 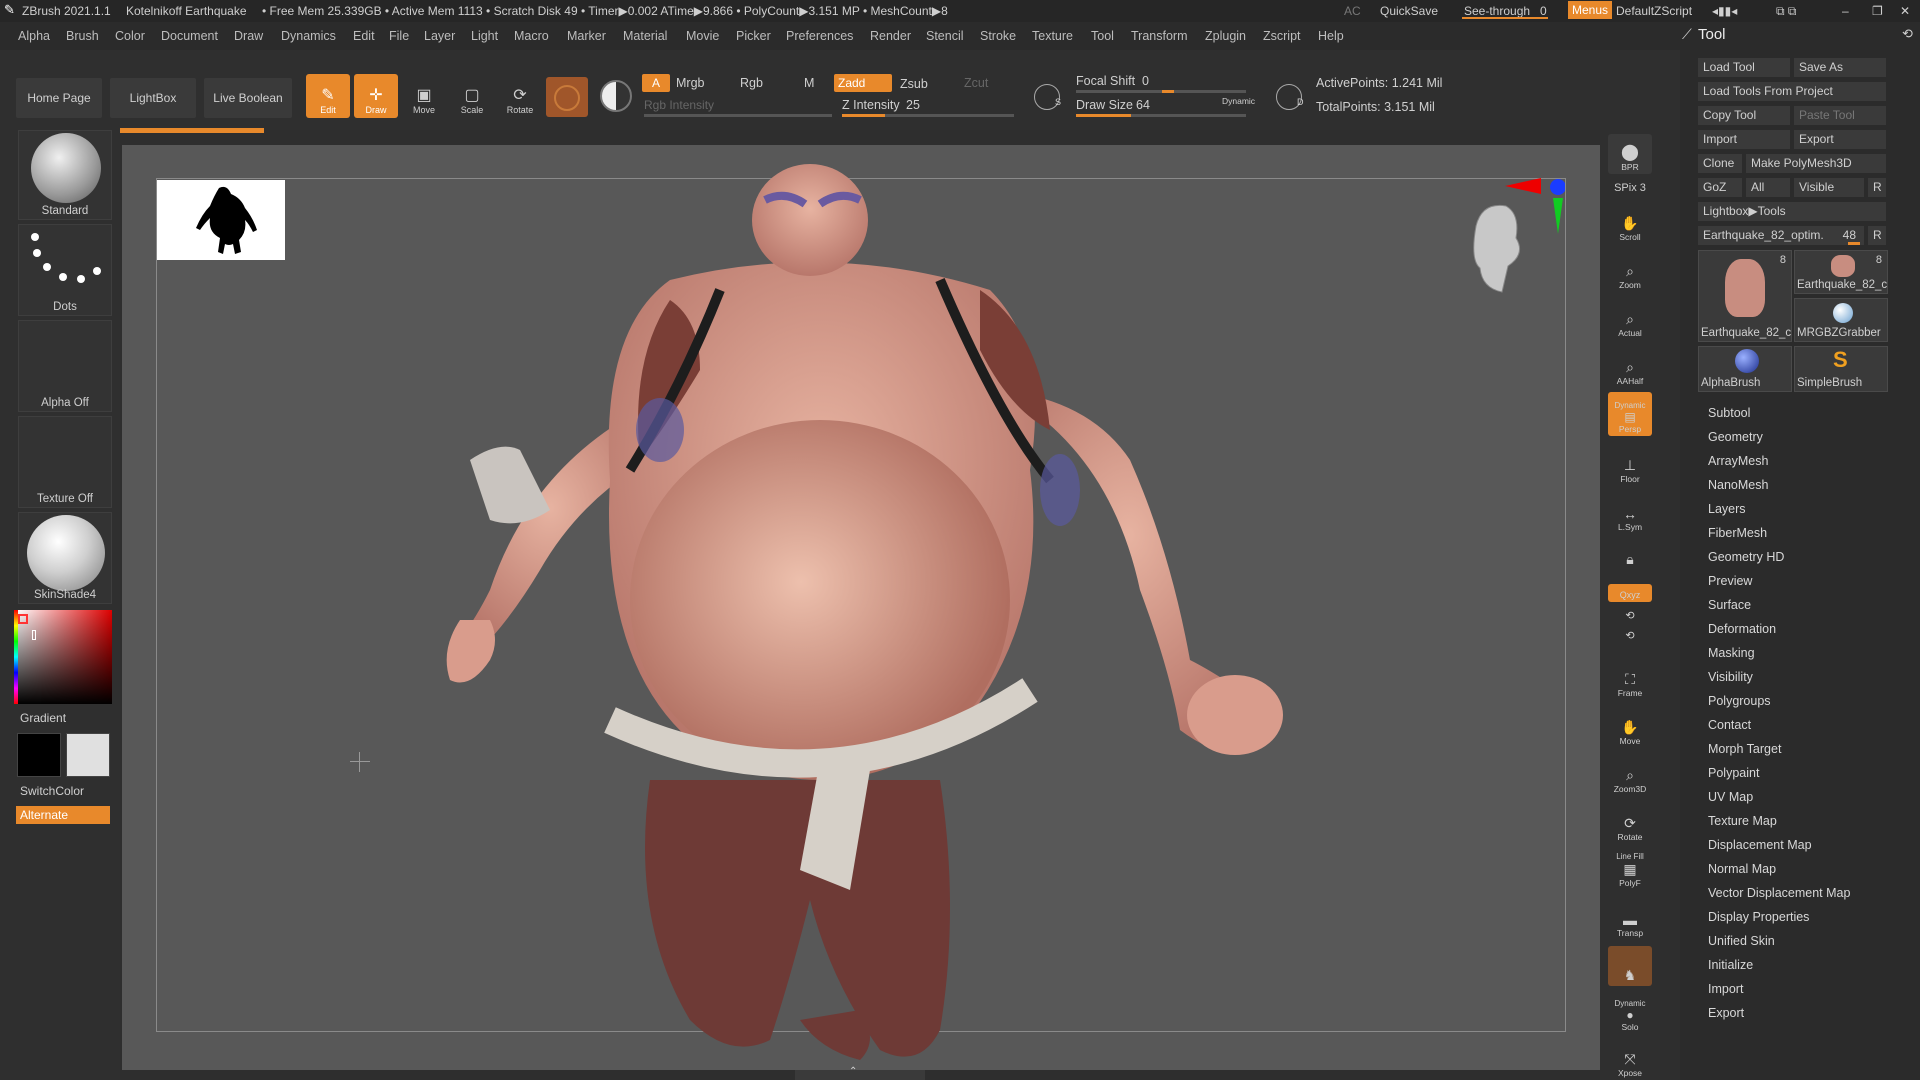 What do you see at coordinates (1630, 728) in the screenshot?
I see `move-view-button: ✋ Move` at bounding box center [1630, 728].